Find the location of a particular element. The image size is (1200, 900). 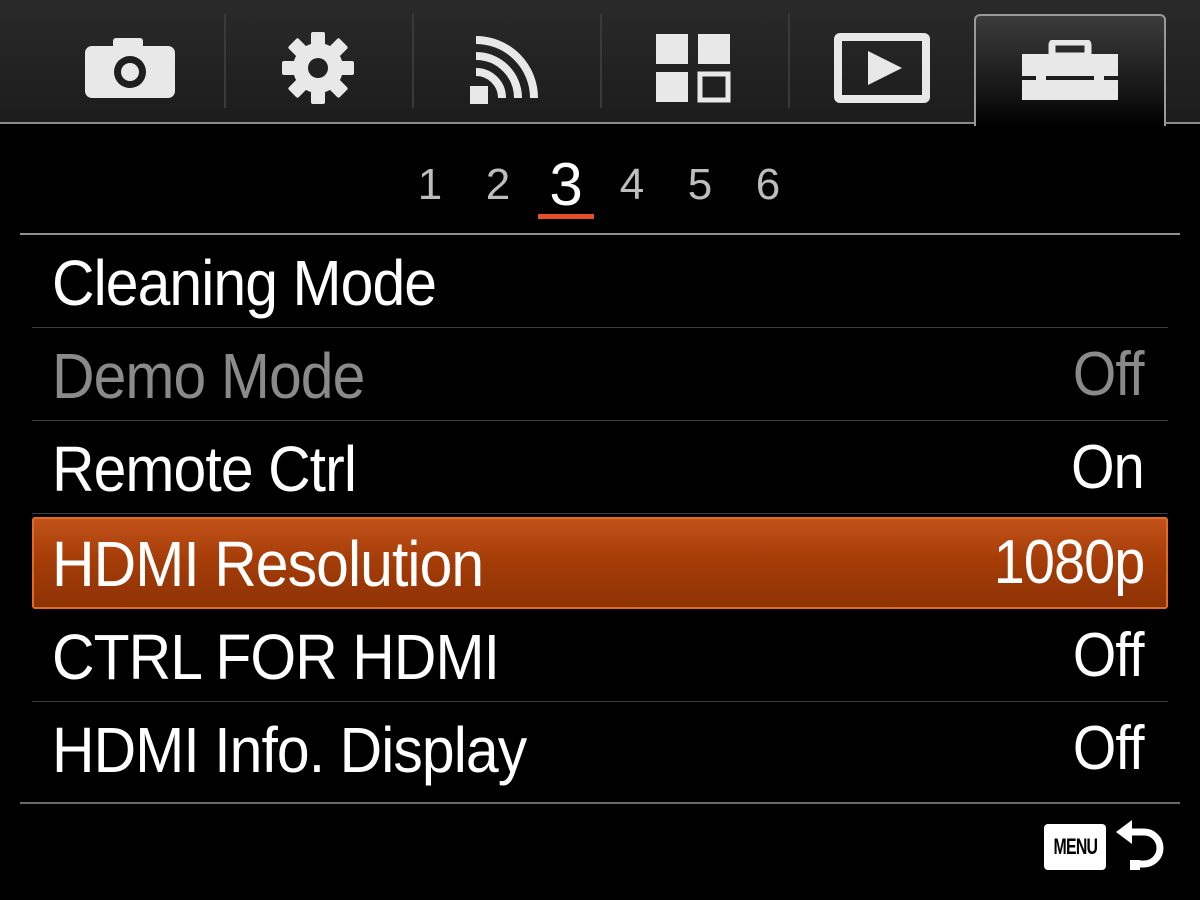

menu-item-label: HDMI Info. Display is located at coordinates (289, 750).